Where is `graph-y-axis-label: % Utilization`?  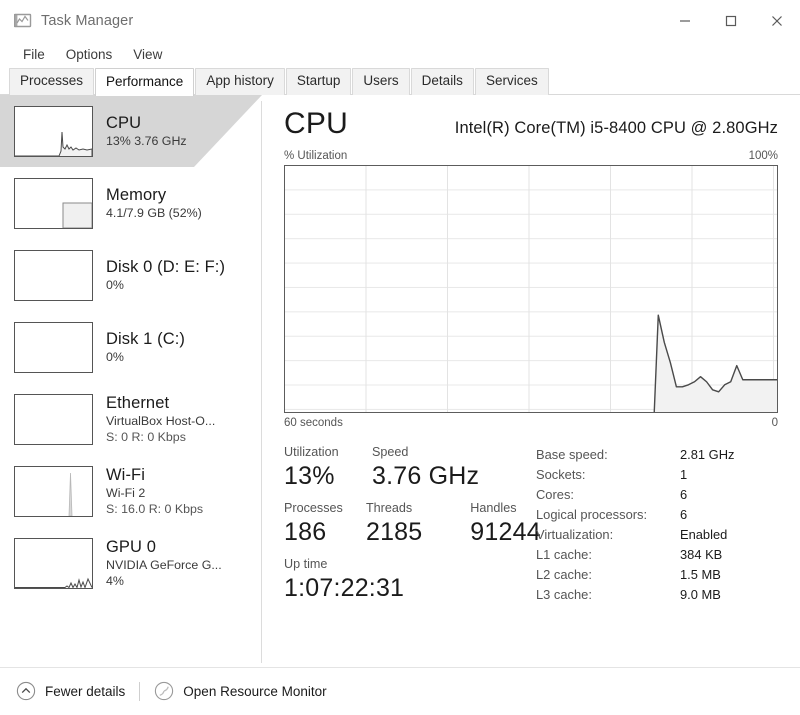
graph-y-axis-label: % Utilization is located at coordinates (316, 156).